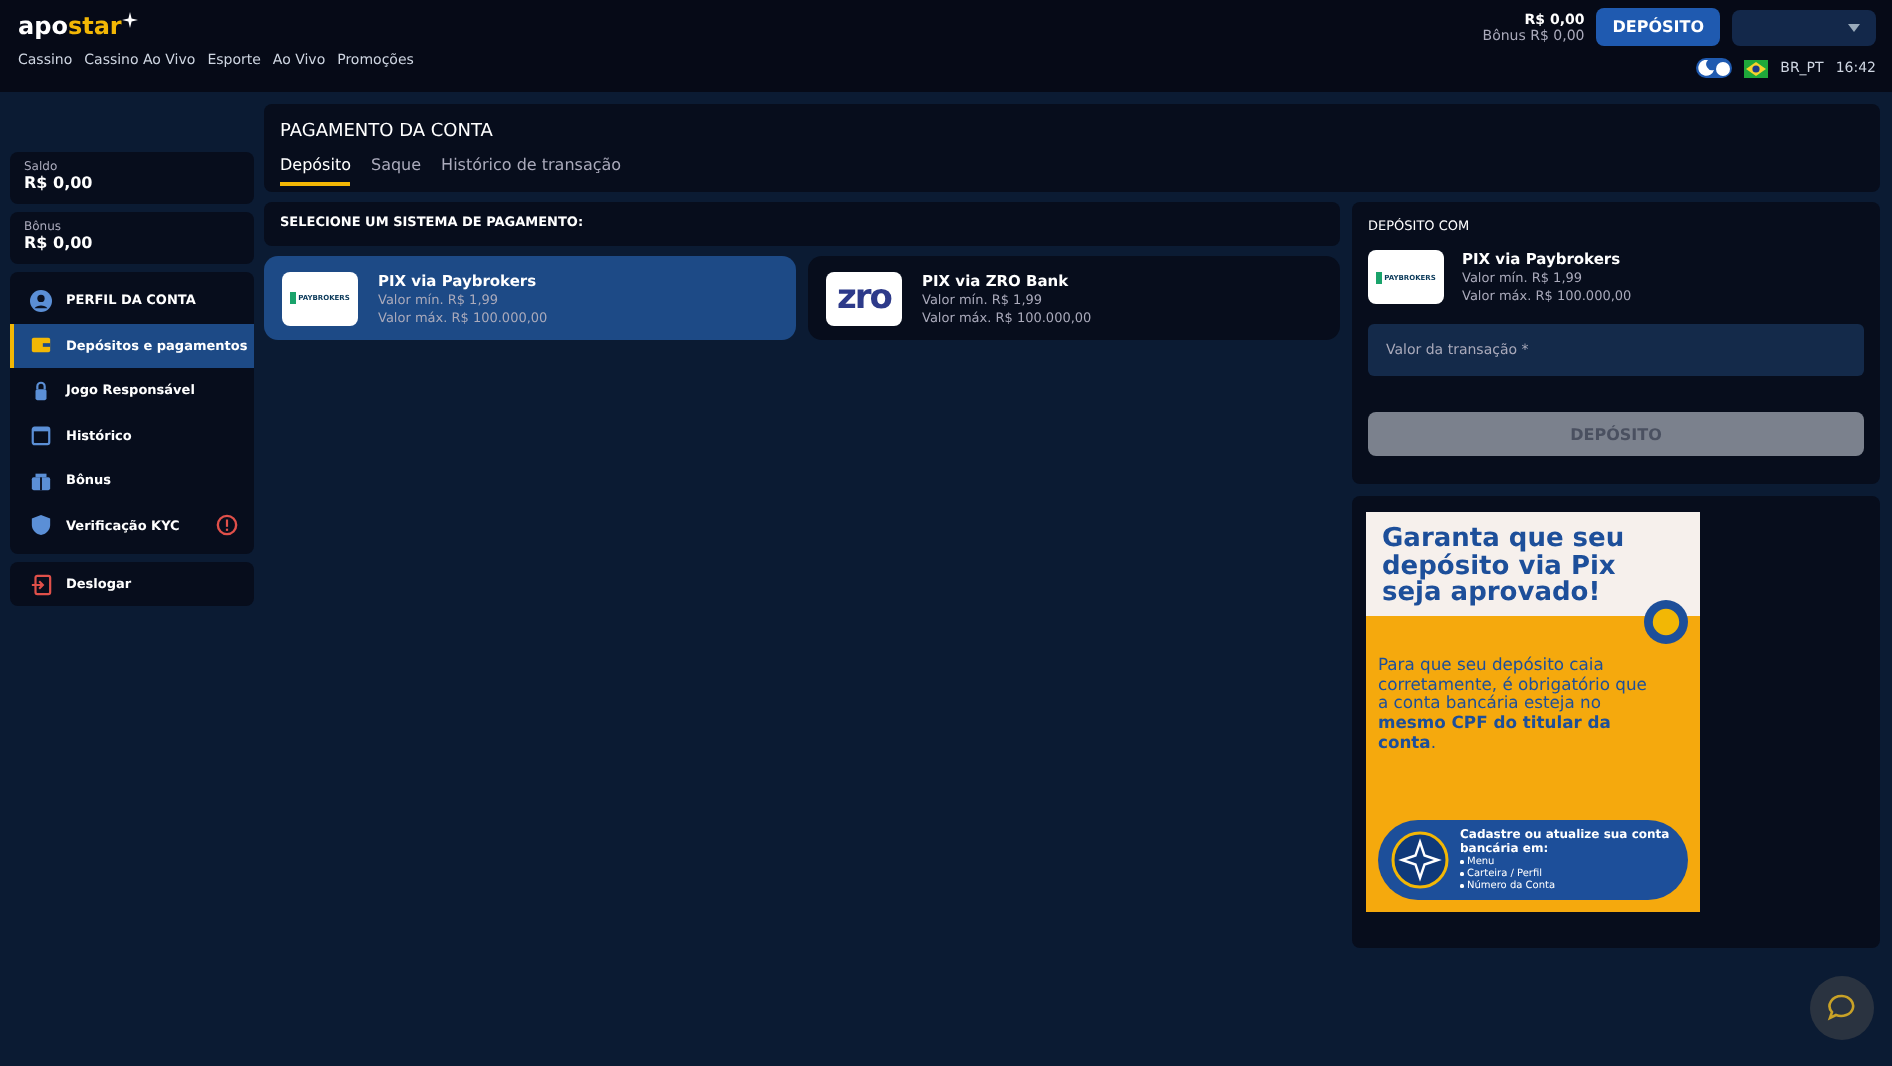 Image resolution: width=1892 pixels, height=1066 pixels. What do you see at coordinates (396, 171) in the screenshot?
I see `tab: Saque` at bounding box center [396, 171].